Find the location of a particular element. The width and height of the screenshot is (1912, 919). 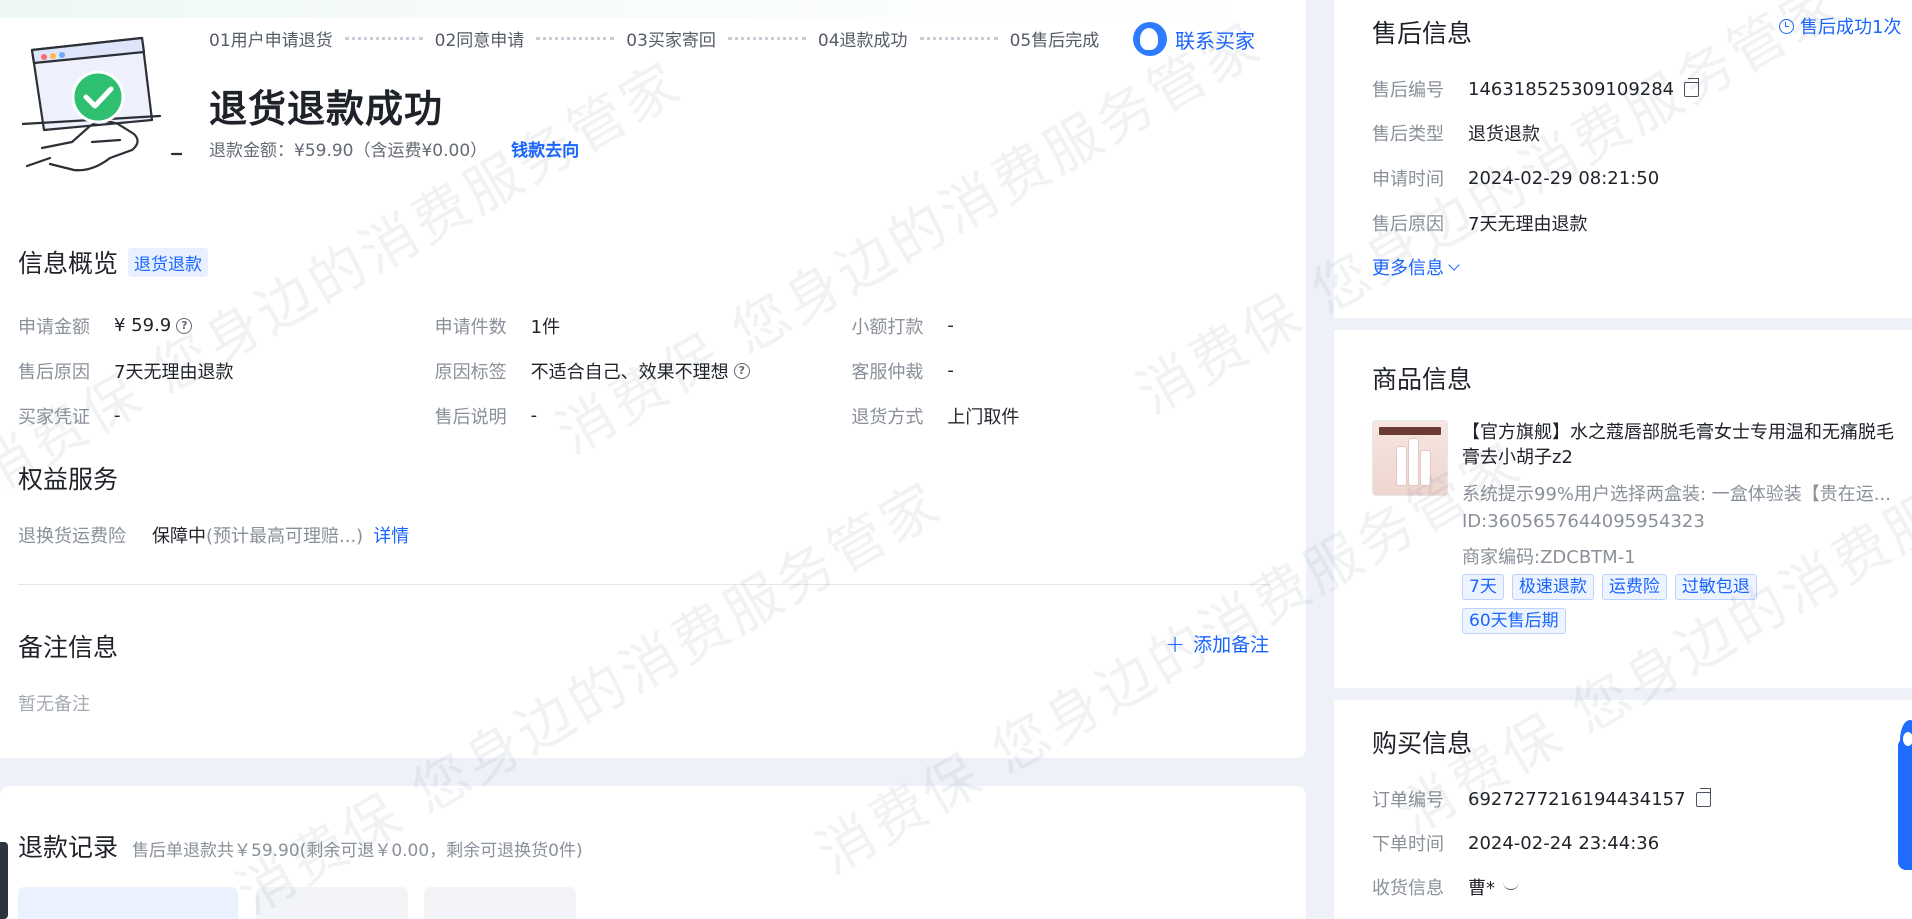

insurance-note: (预计最高可理赔...) is located at coordinates (285, 536).